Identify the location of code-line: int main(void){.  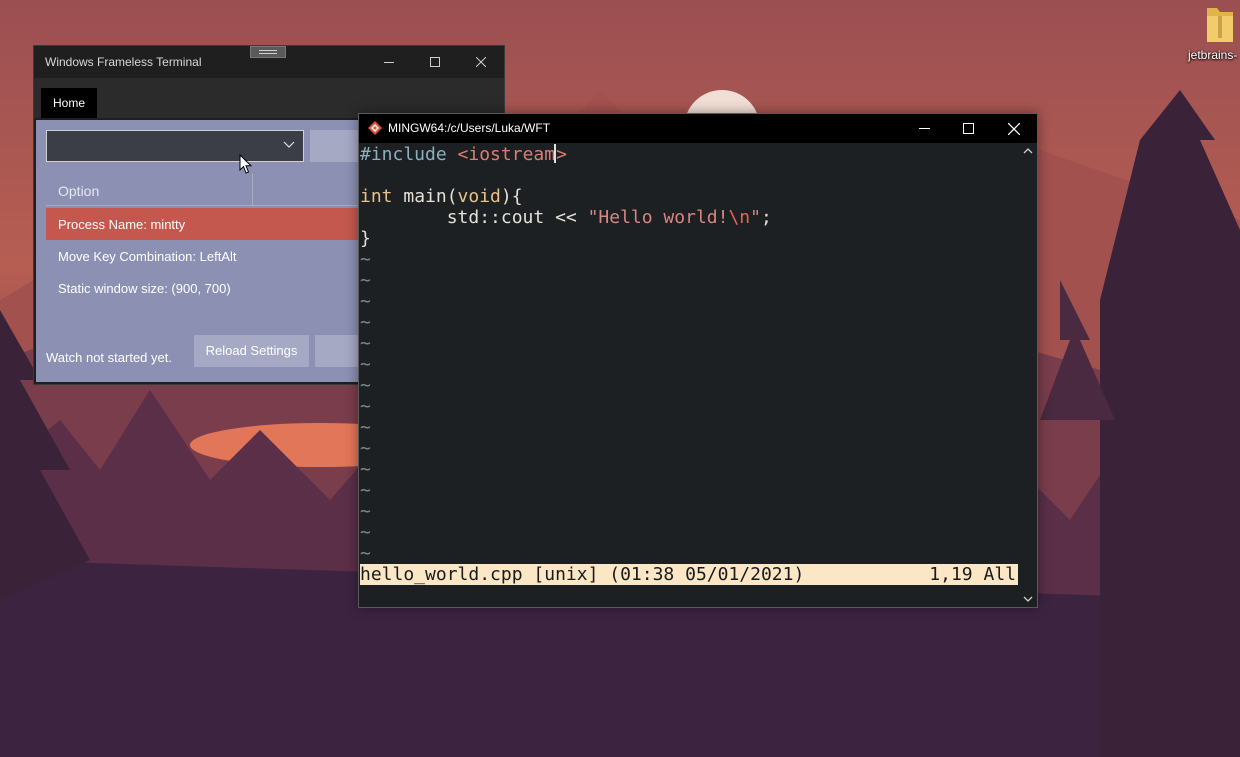
(441, 196).